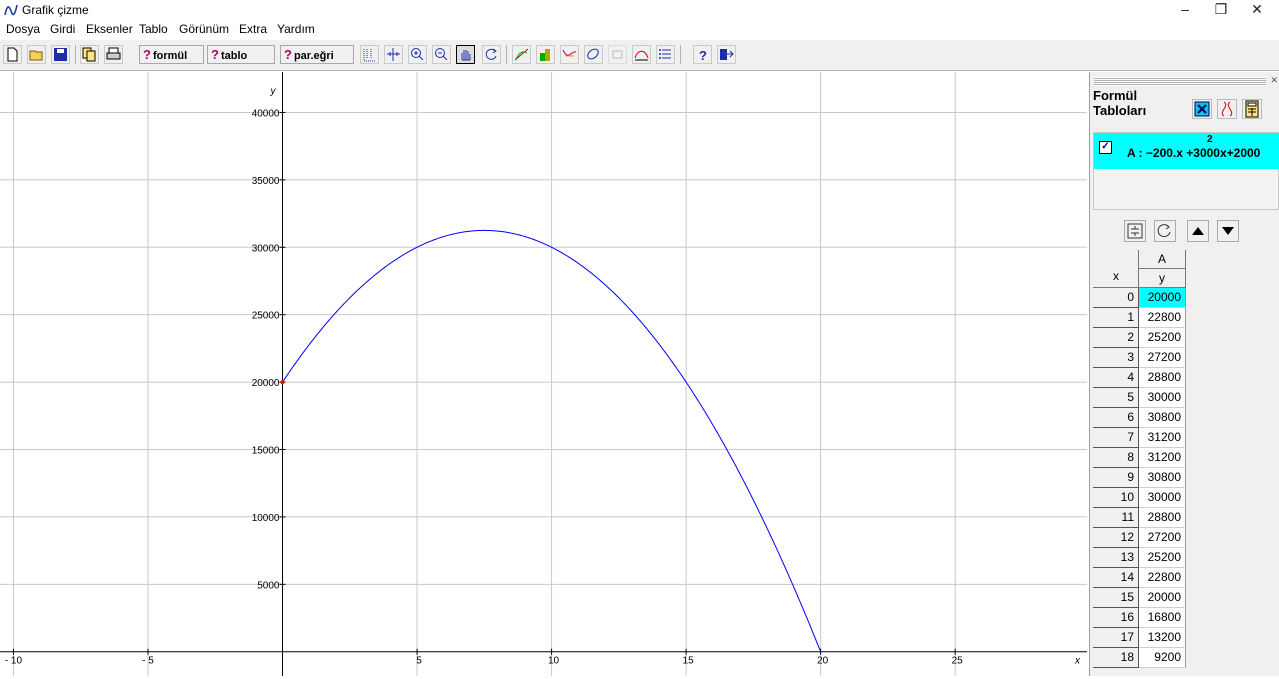 The height and width of the screenshot is (679, 1279). Describe the element at coordinates (253, 29) in the screenshot. I see `menu-extra: Extra` at that location.